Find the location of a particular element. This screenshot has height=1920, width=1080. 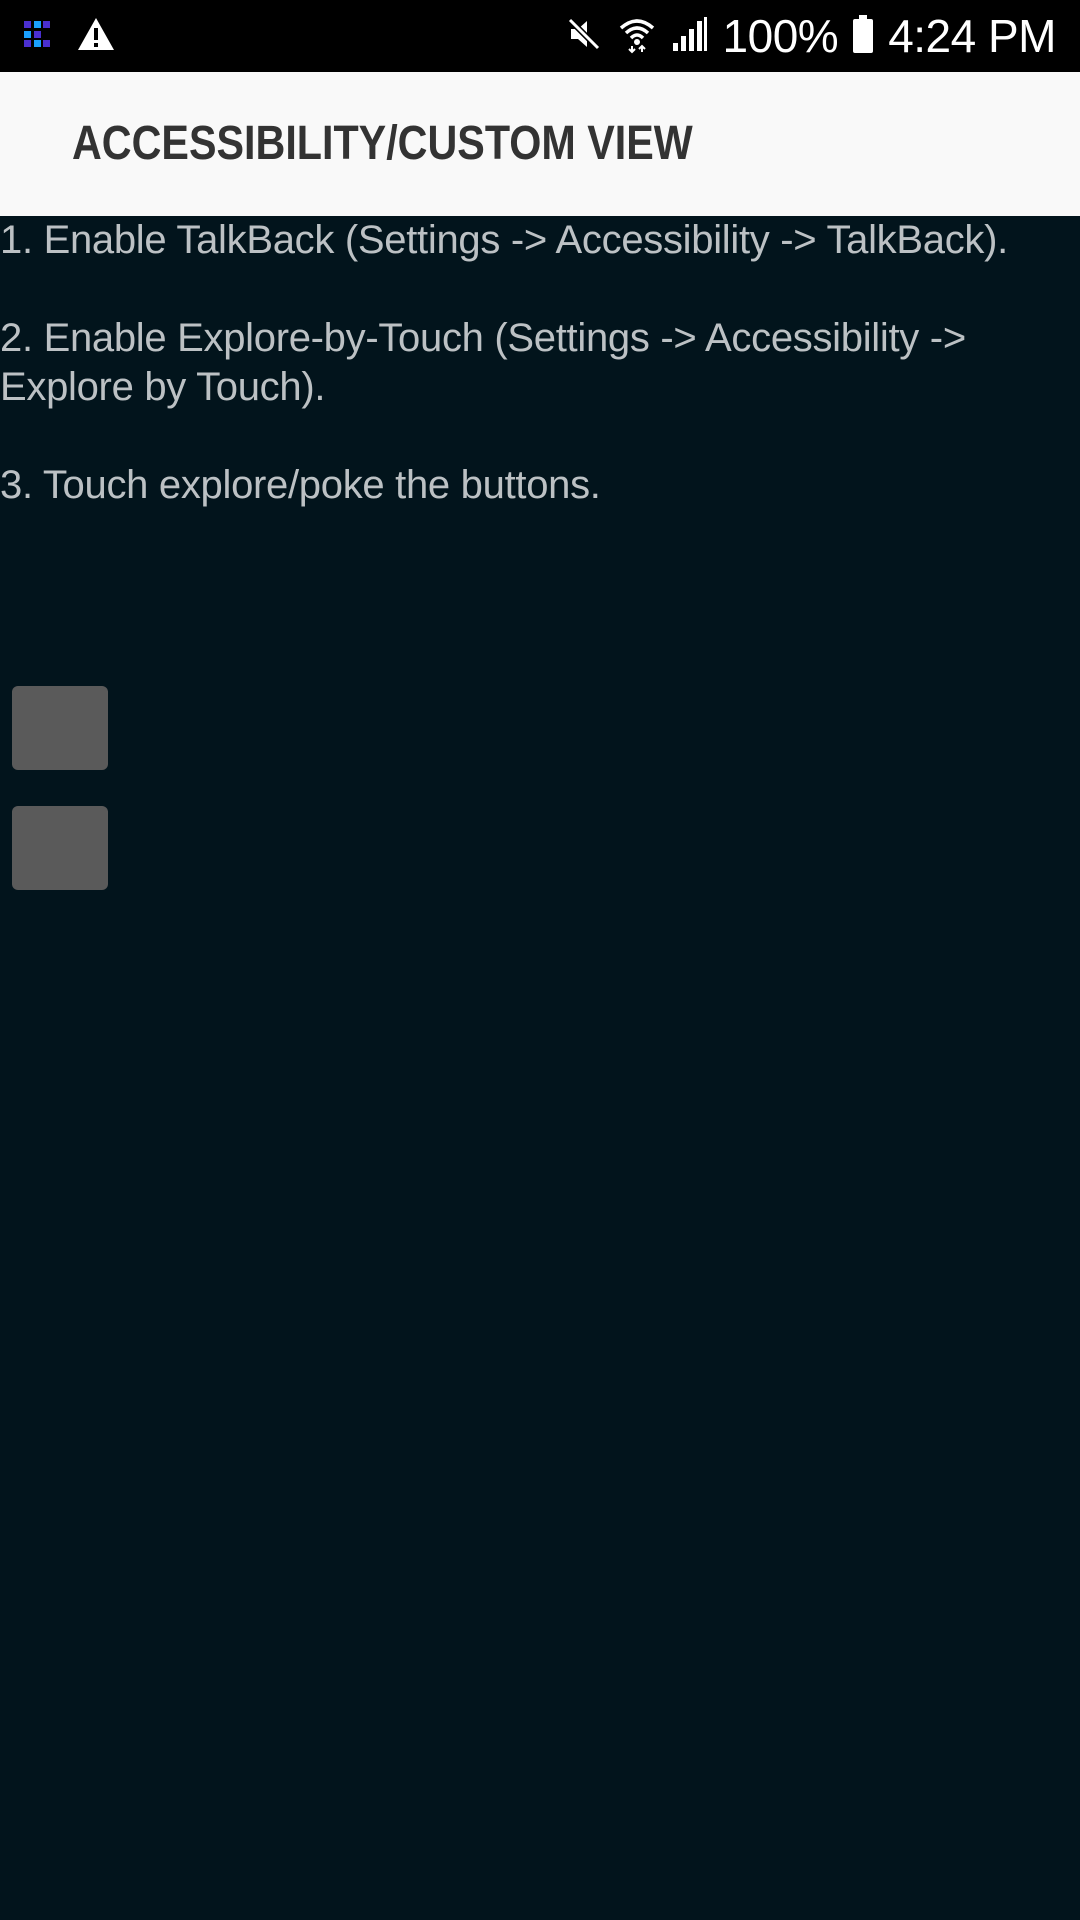

mute-icon is located at coordinates (585, 36).